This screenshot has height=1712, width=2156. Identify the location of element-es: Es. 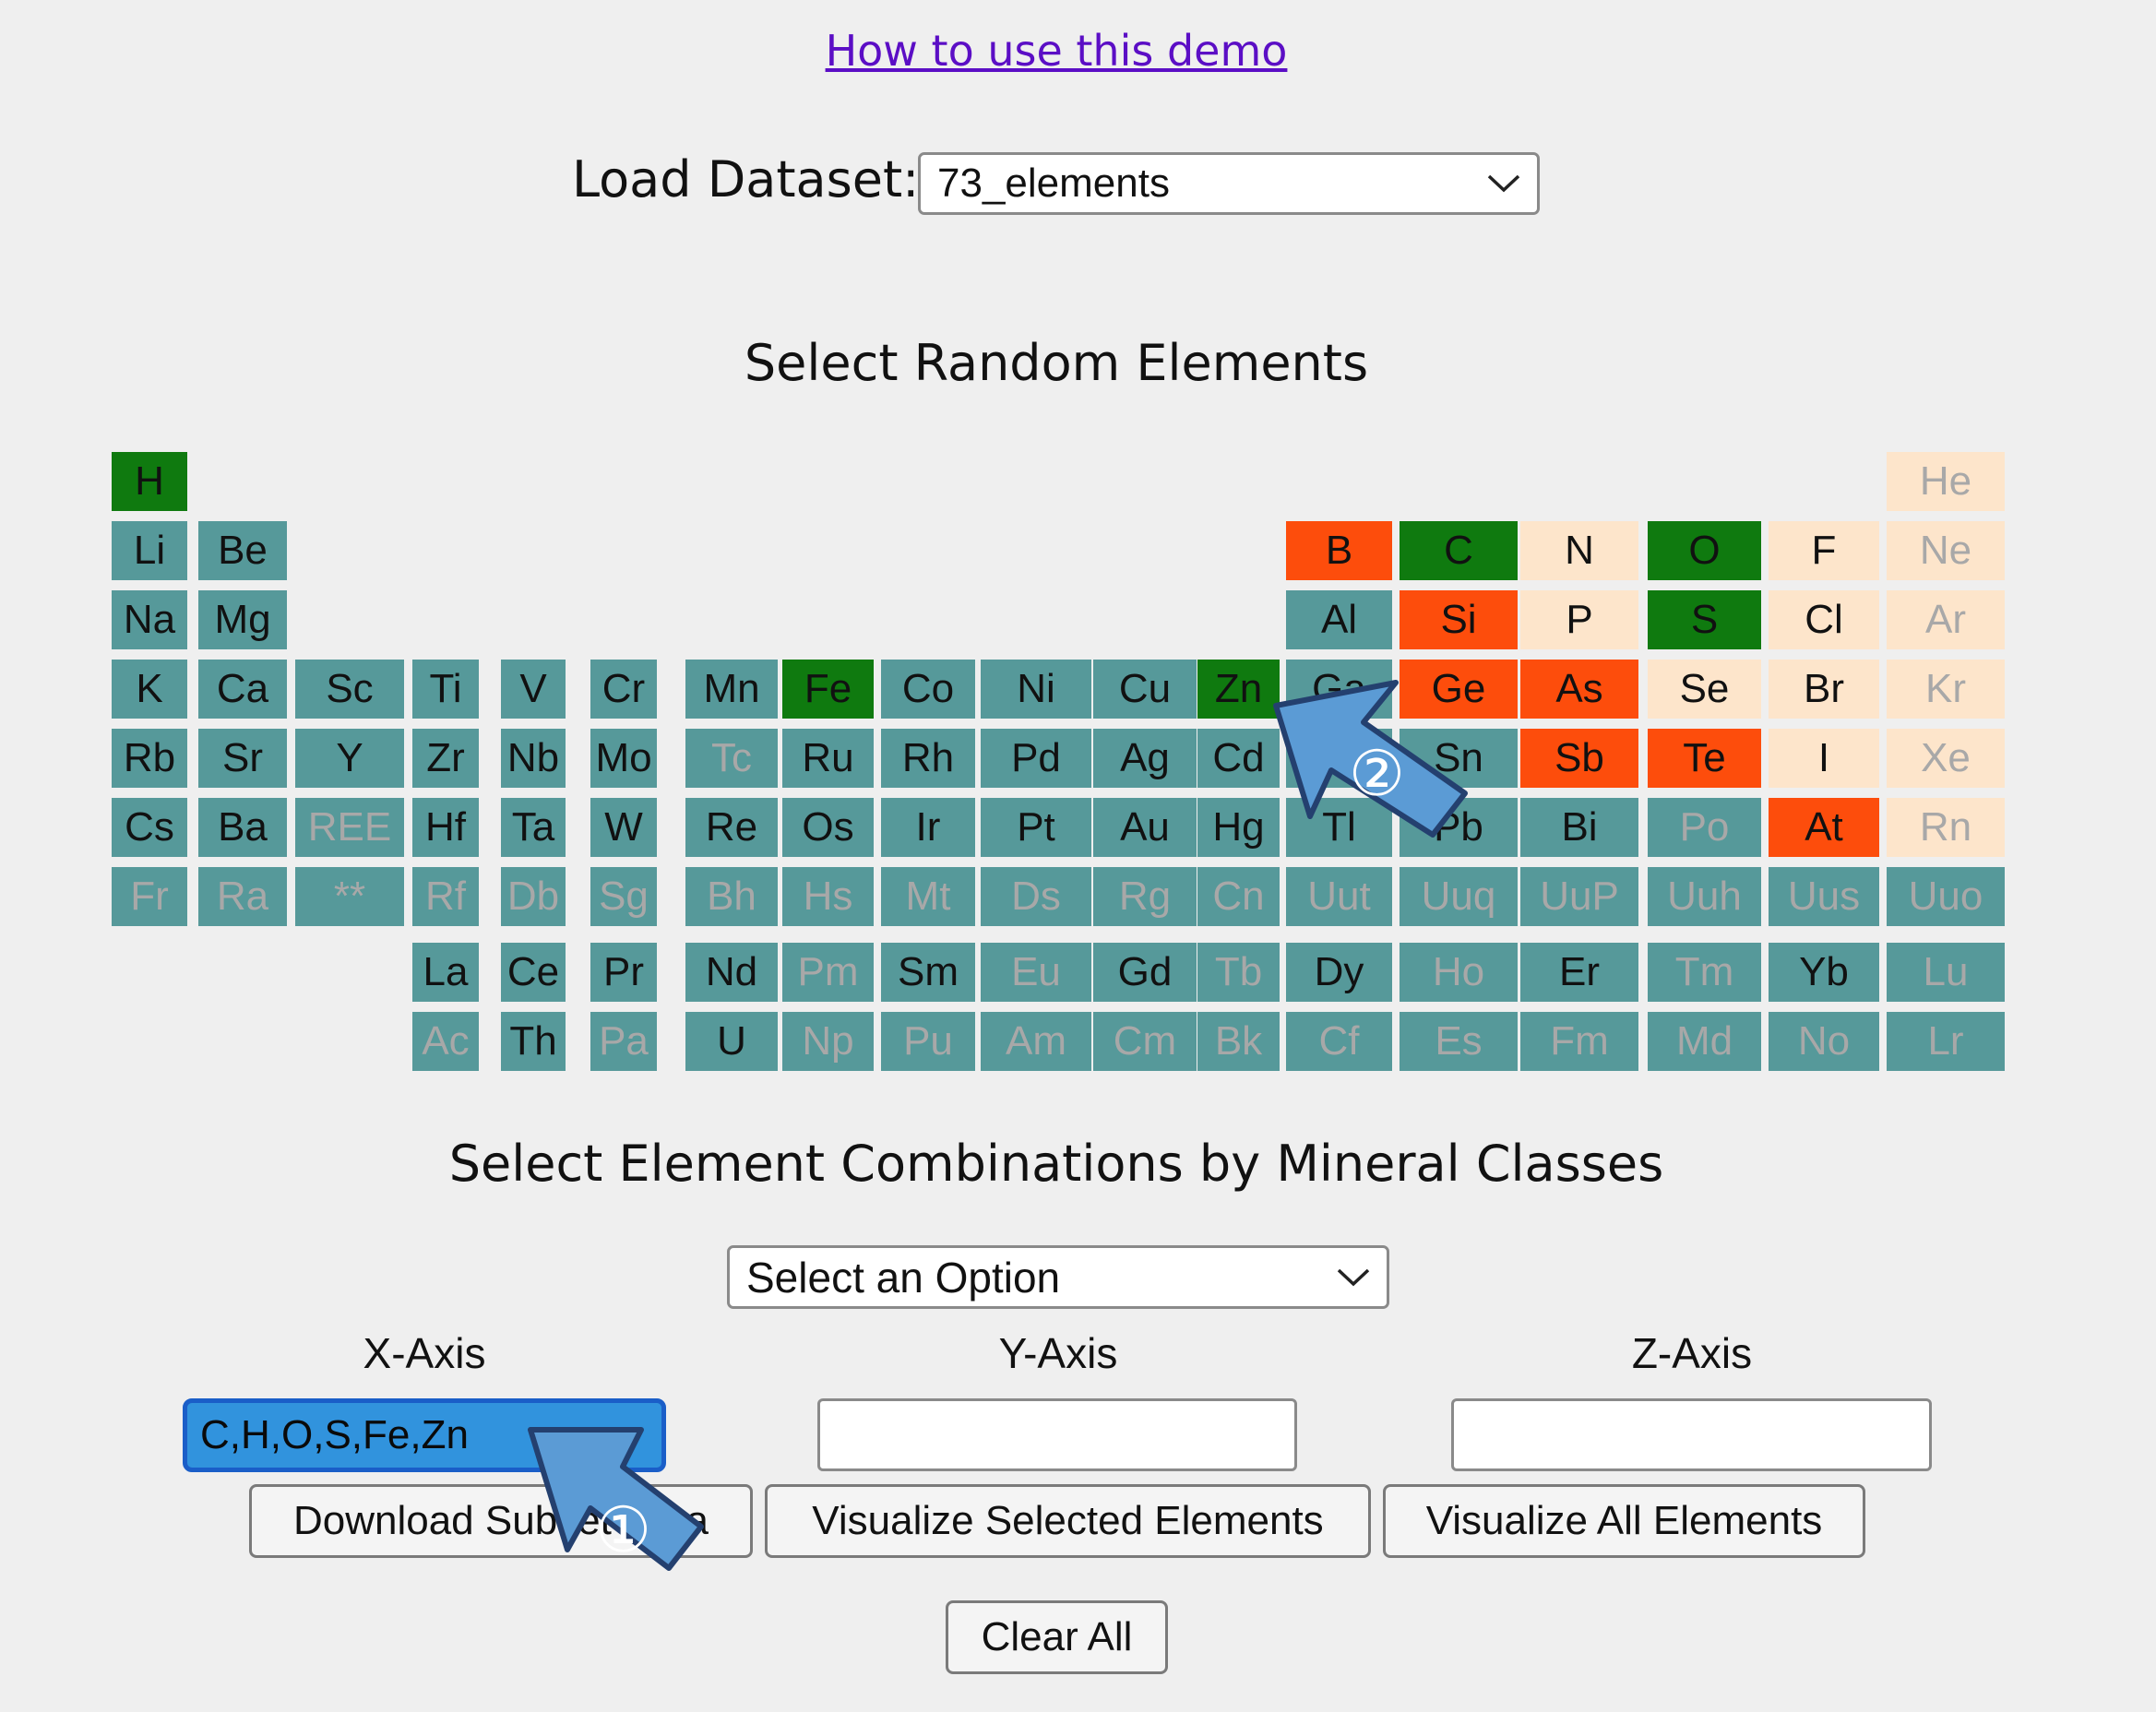
(1459, 1041).